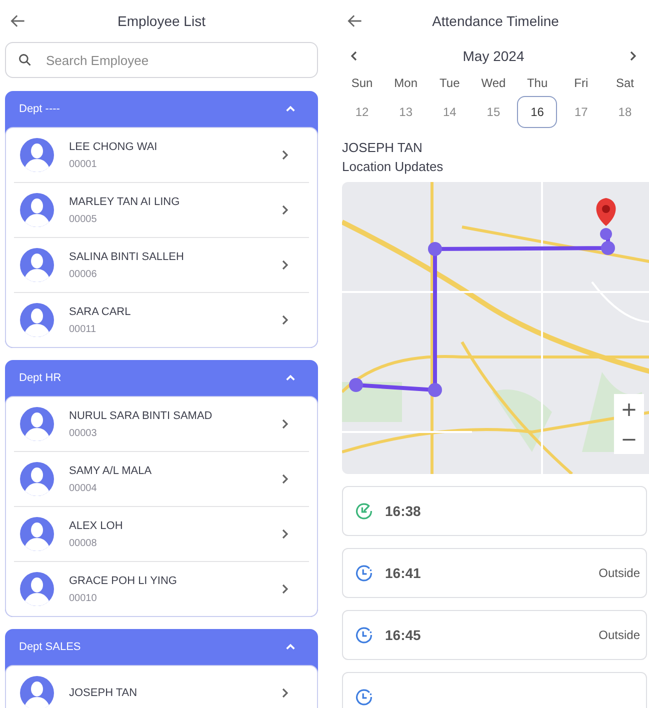 This screenshot has width=649, height=708. Describe the element at coordinates (364, 511) in the screenshot. I see `clock-arrow-icon` at that location.